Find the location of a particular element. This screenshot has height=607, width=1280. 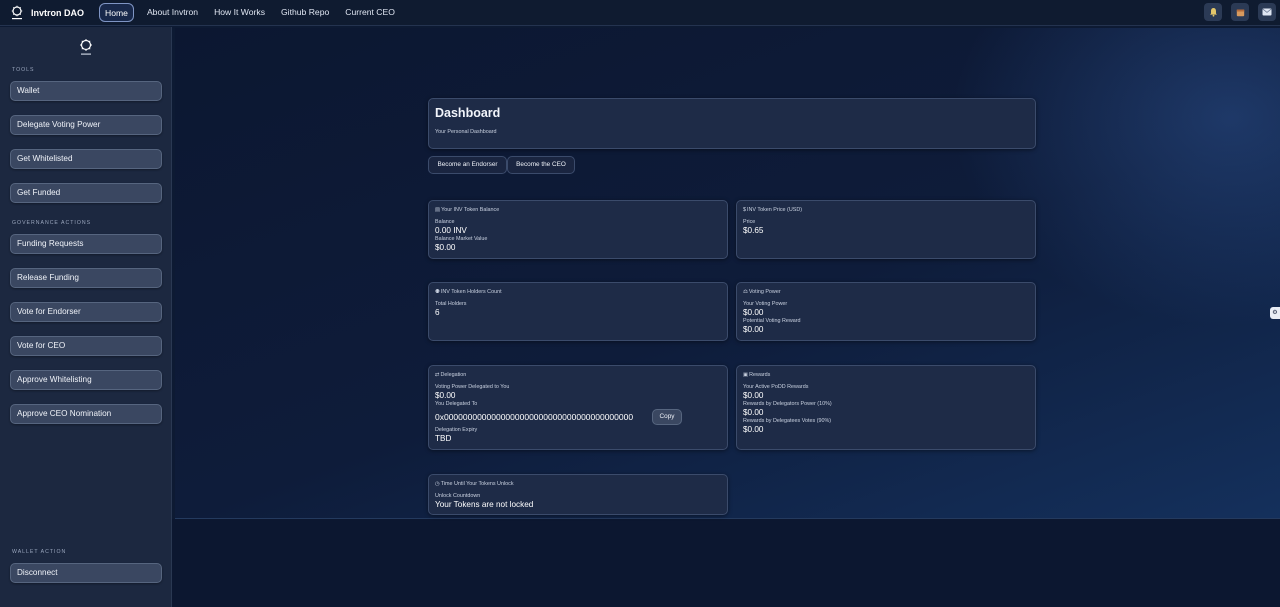

wallet-icon: ▤ is located at coordinates (438, 210).